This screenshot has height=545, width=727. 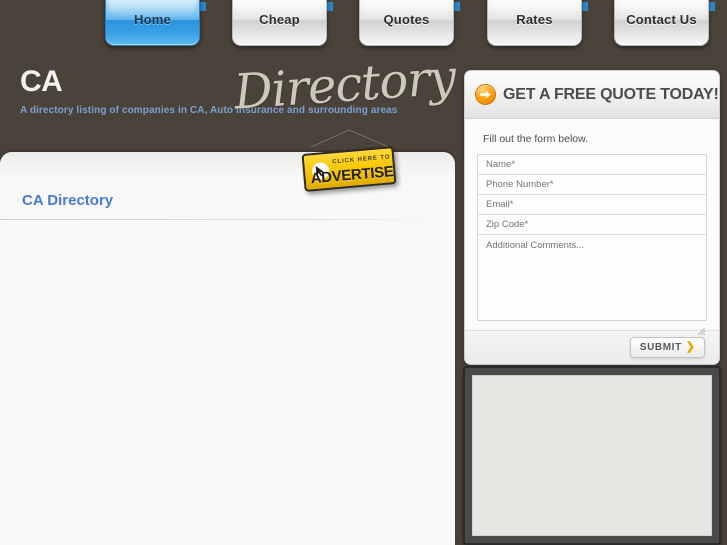 I want to click on advertisement-panel, so click(x=592, y=455).